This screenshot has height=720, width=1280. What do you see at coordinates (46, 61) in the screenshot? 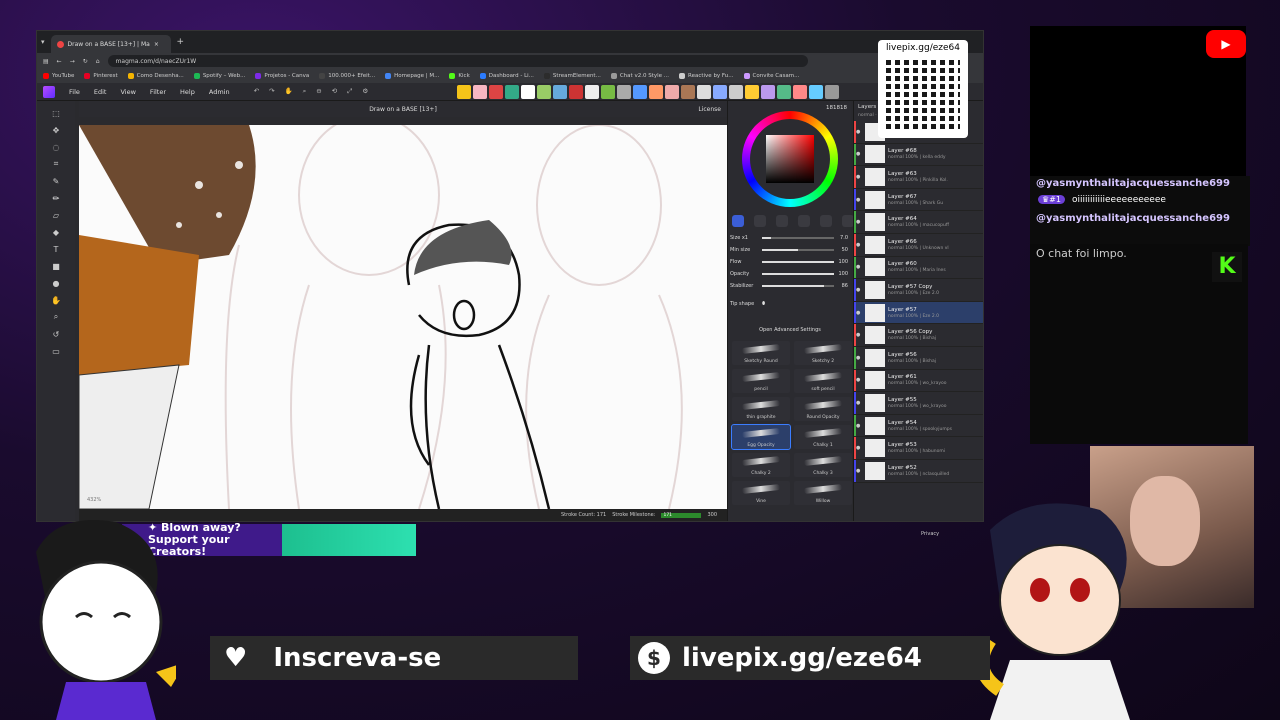
I see `sidebar-icon: ▤` at bounding box center [46, 61].